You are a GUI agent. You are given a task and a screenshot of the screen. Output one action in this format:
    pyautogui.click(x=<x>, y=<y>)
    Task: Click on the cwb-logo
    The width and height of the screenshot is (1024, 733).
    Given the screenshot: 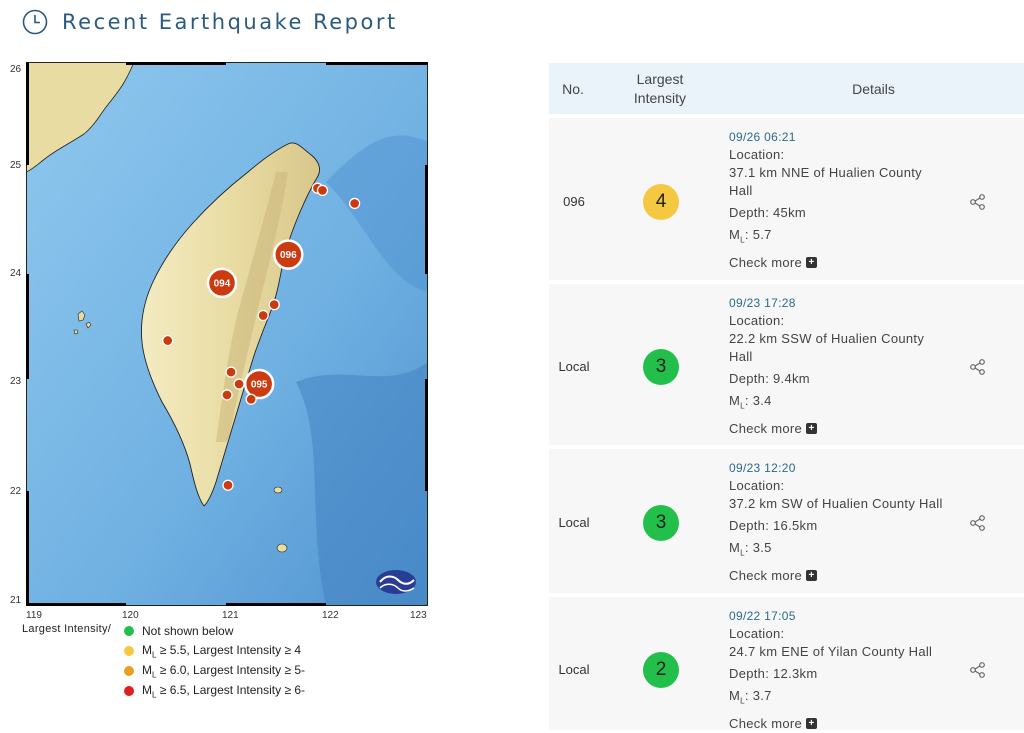 What is the action you would take?
    pyautogui.click(x=396, y=582)
    